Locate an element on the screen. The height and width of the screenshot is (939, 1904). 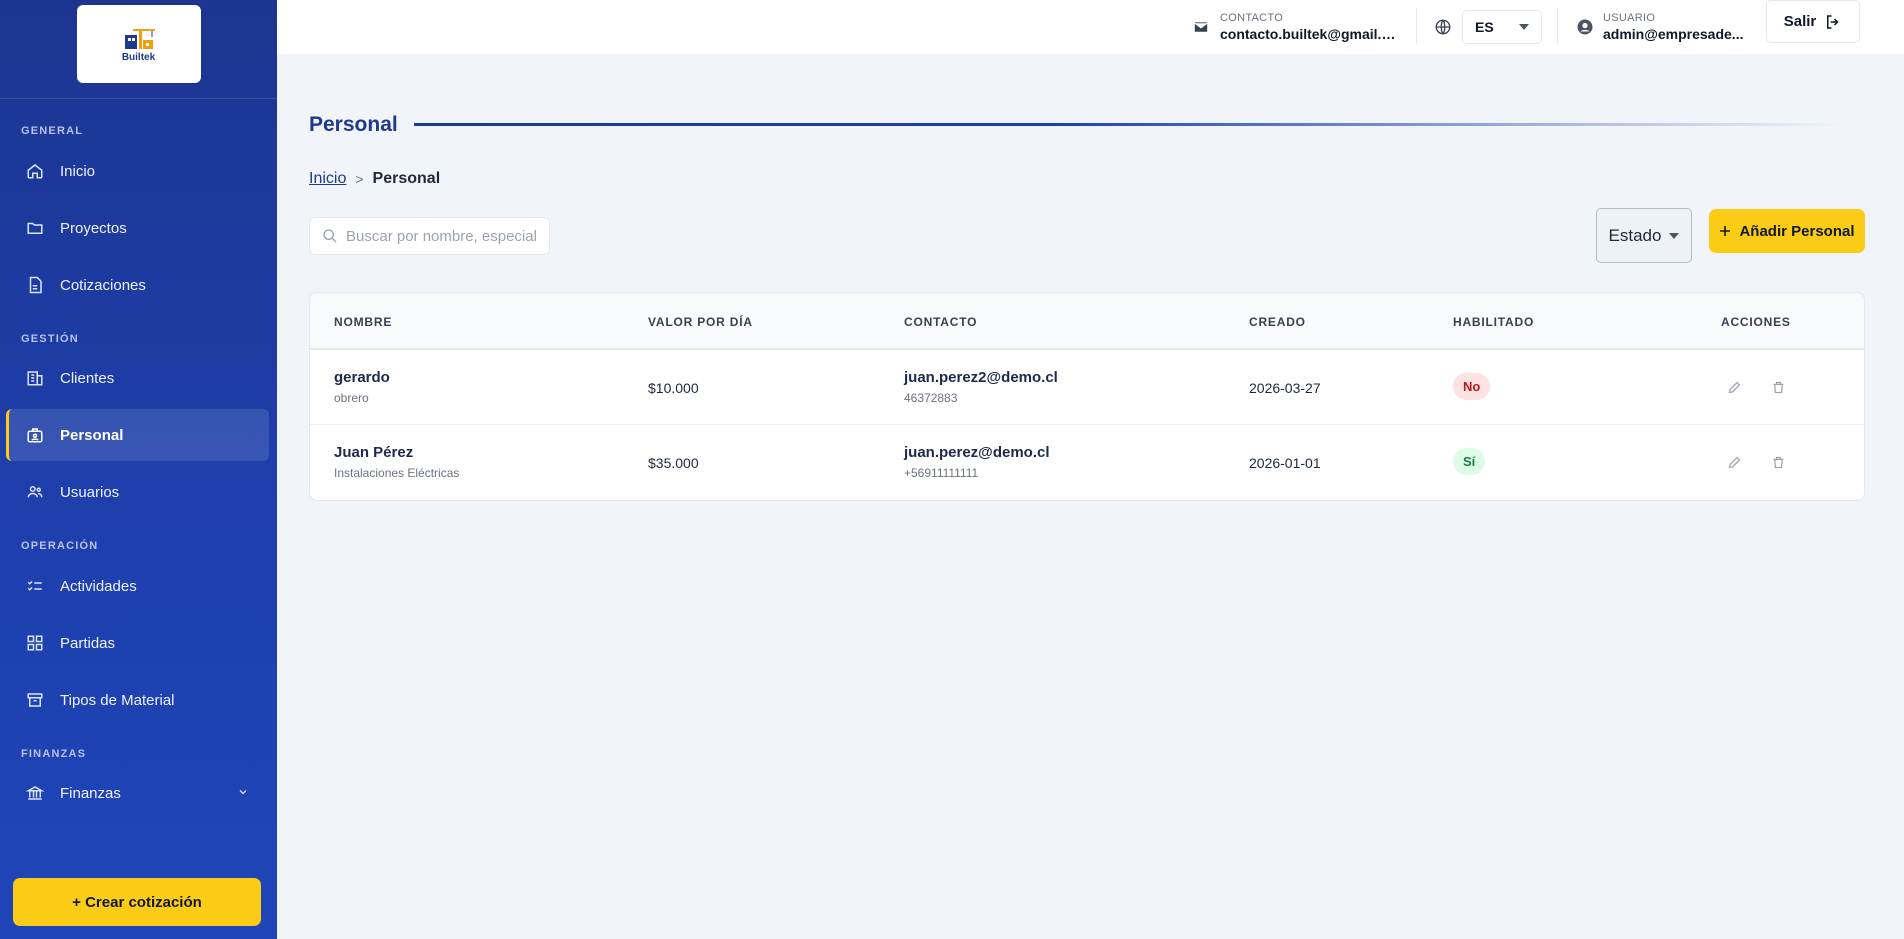
contact-label: CONTACTO is located at coordinates (1252, 17).